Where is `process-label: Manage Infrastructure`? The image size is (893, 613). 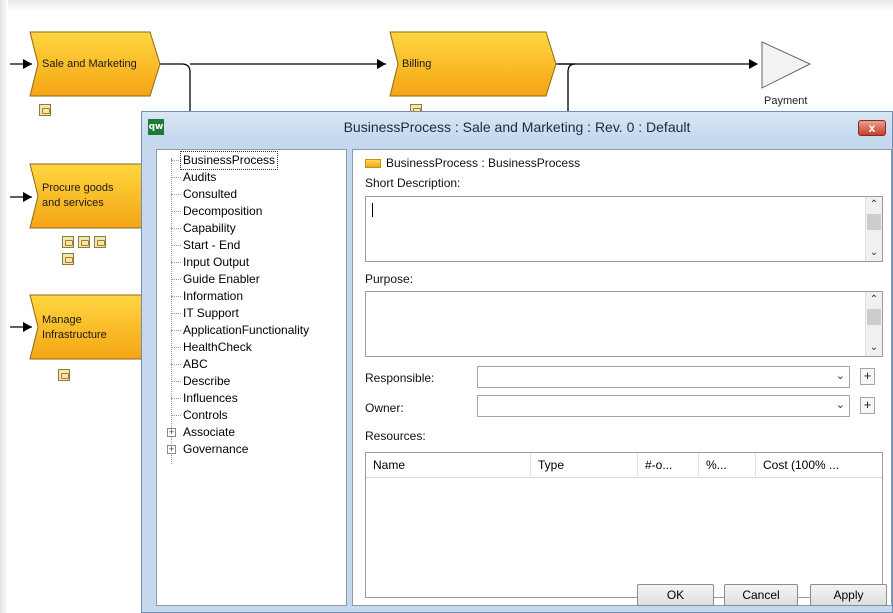 process-label: Manage Infrastructure is located at coordinates (74, 327).